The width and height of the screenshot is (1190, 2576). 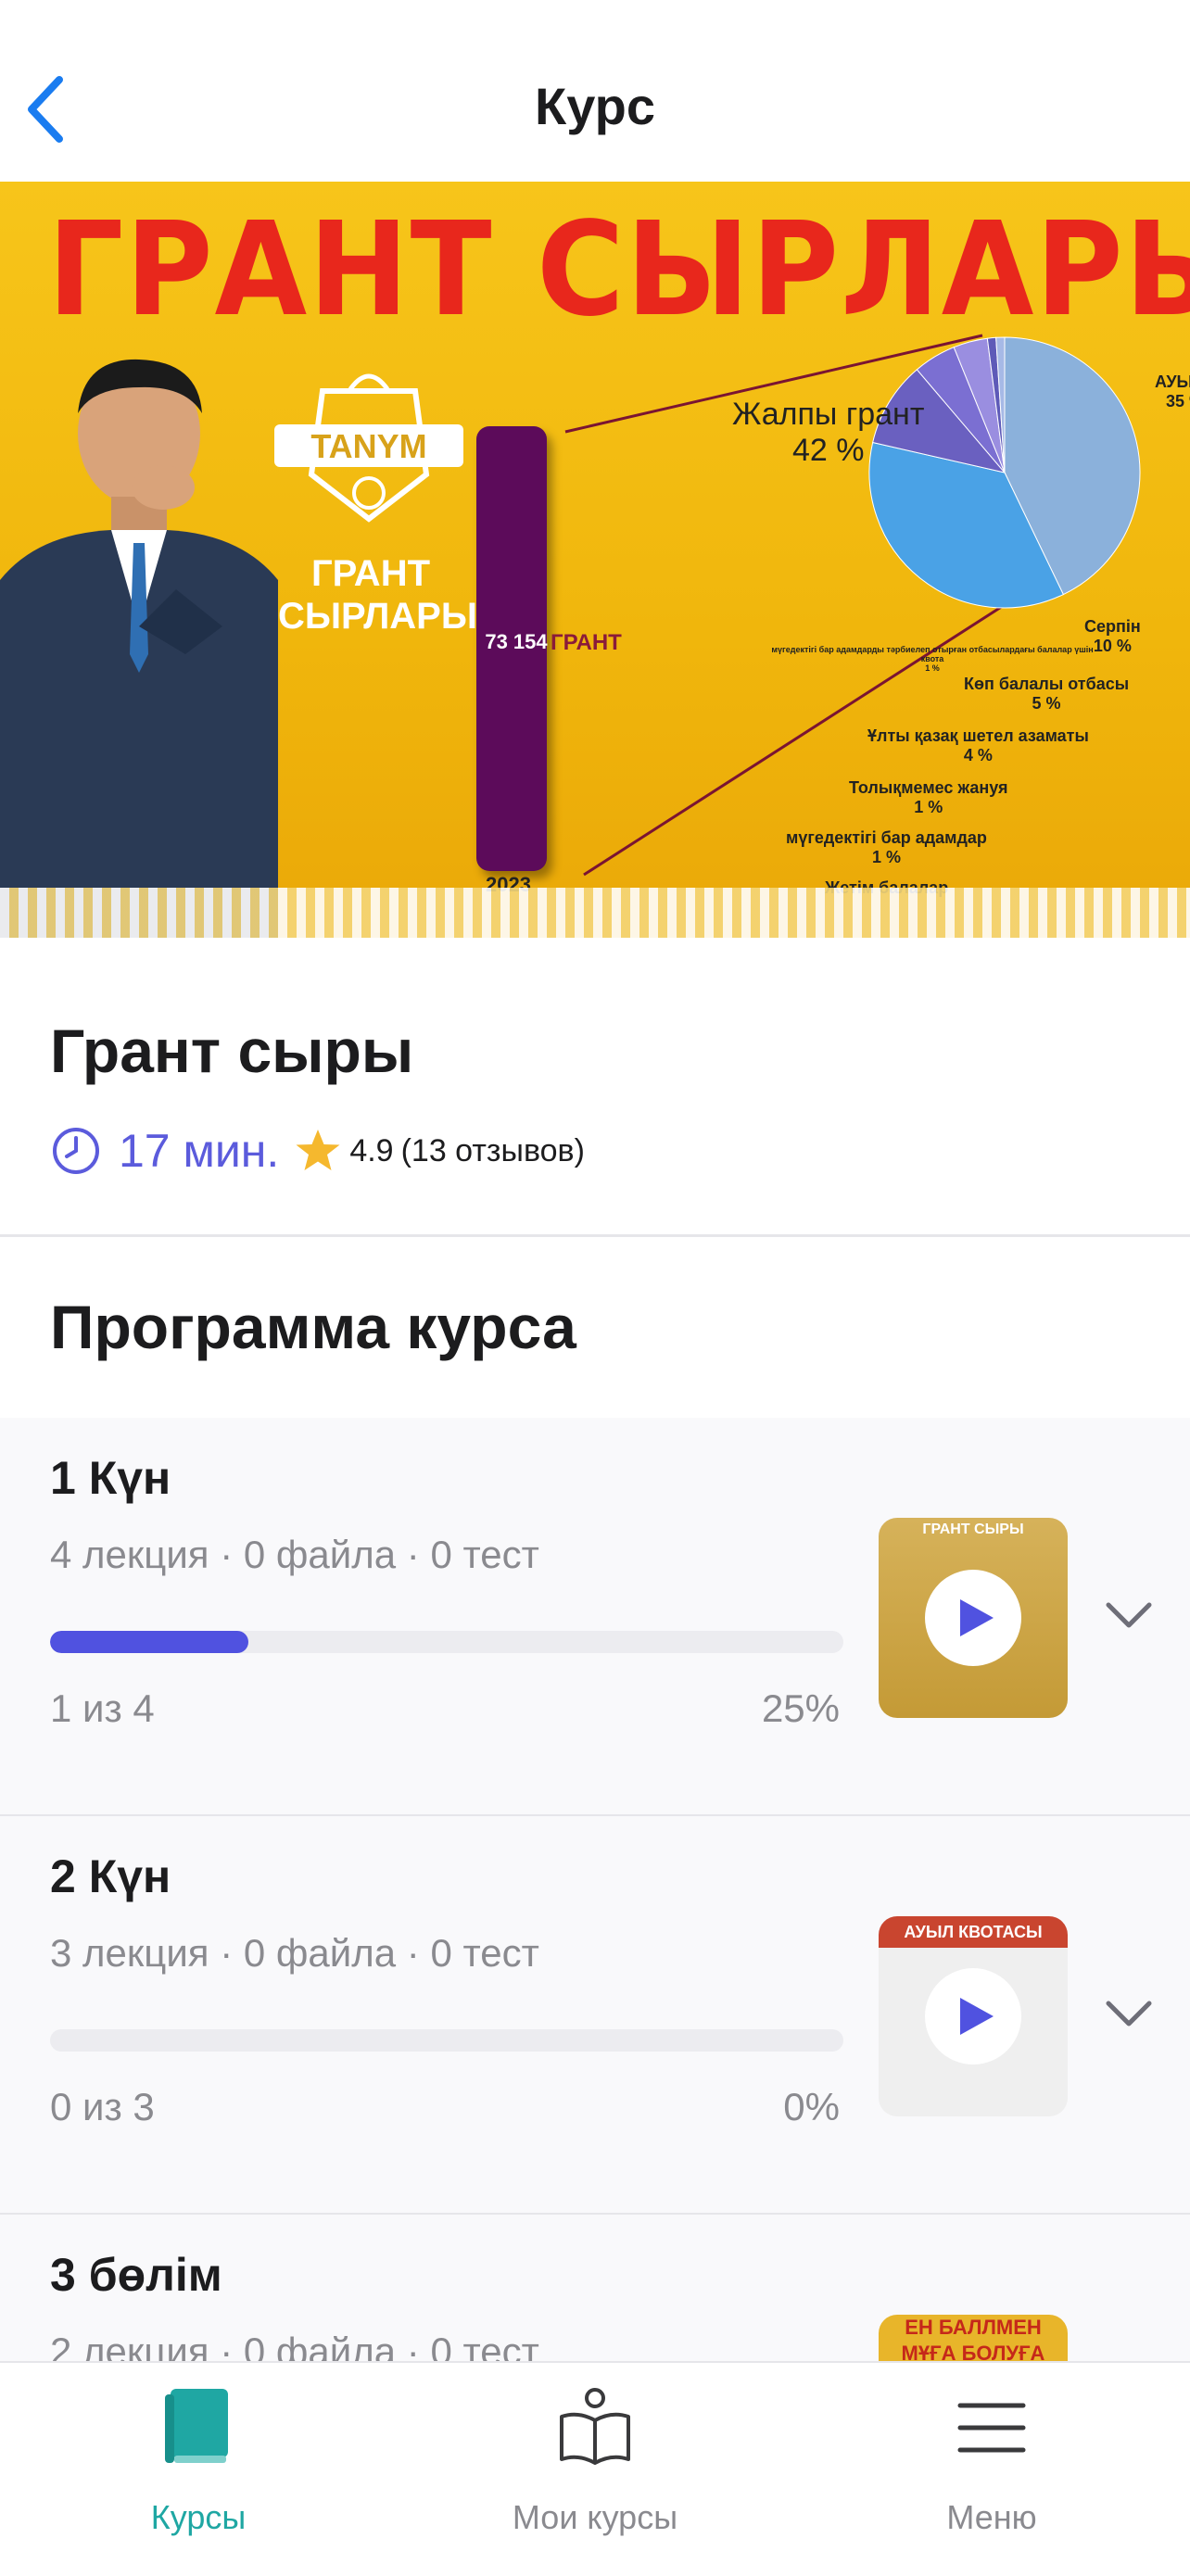 I want to click on ornament-border, so click(x=595, y=913).